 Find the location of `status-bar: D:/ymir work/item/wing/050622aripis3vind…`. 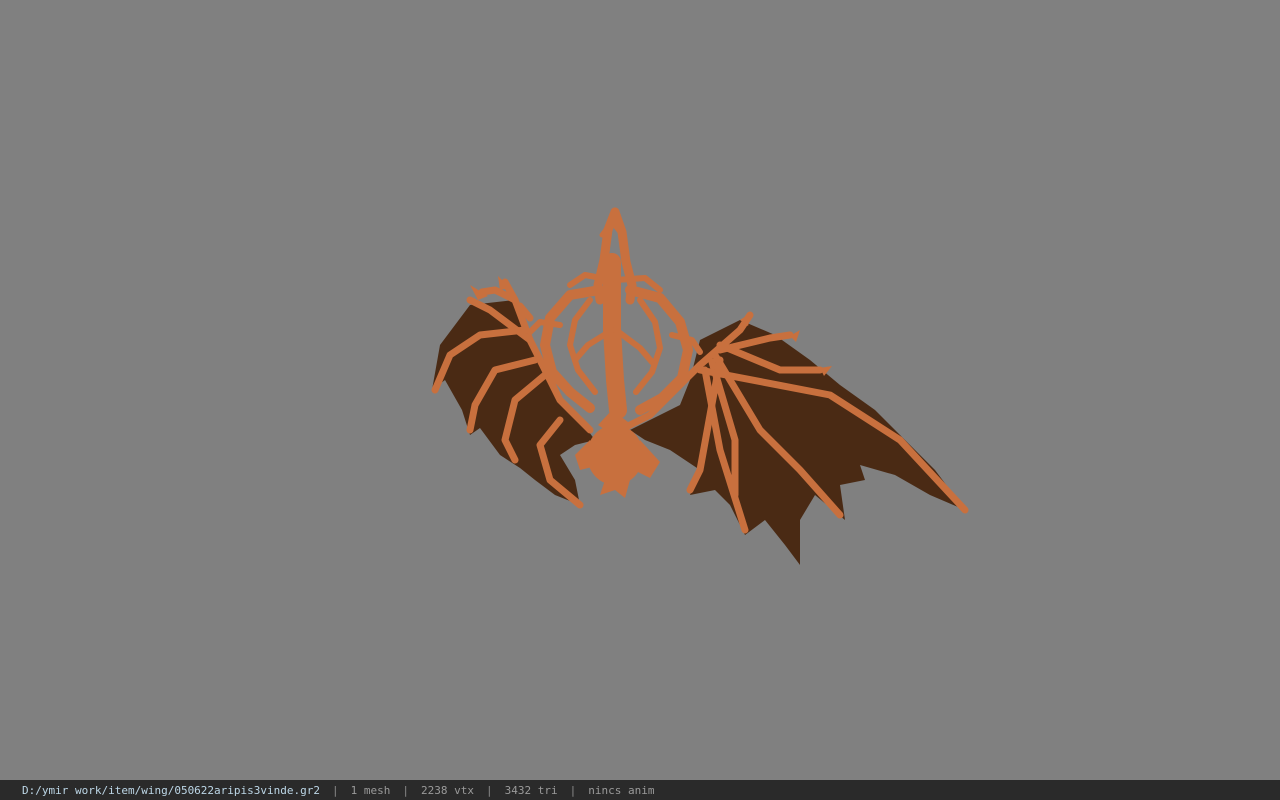

status-bar: D:/ymir work/item/wing/050622aripis3vind… is located at coordinates (640, 790).